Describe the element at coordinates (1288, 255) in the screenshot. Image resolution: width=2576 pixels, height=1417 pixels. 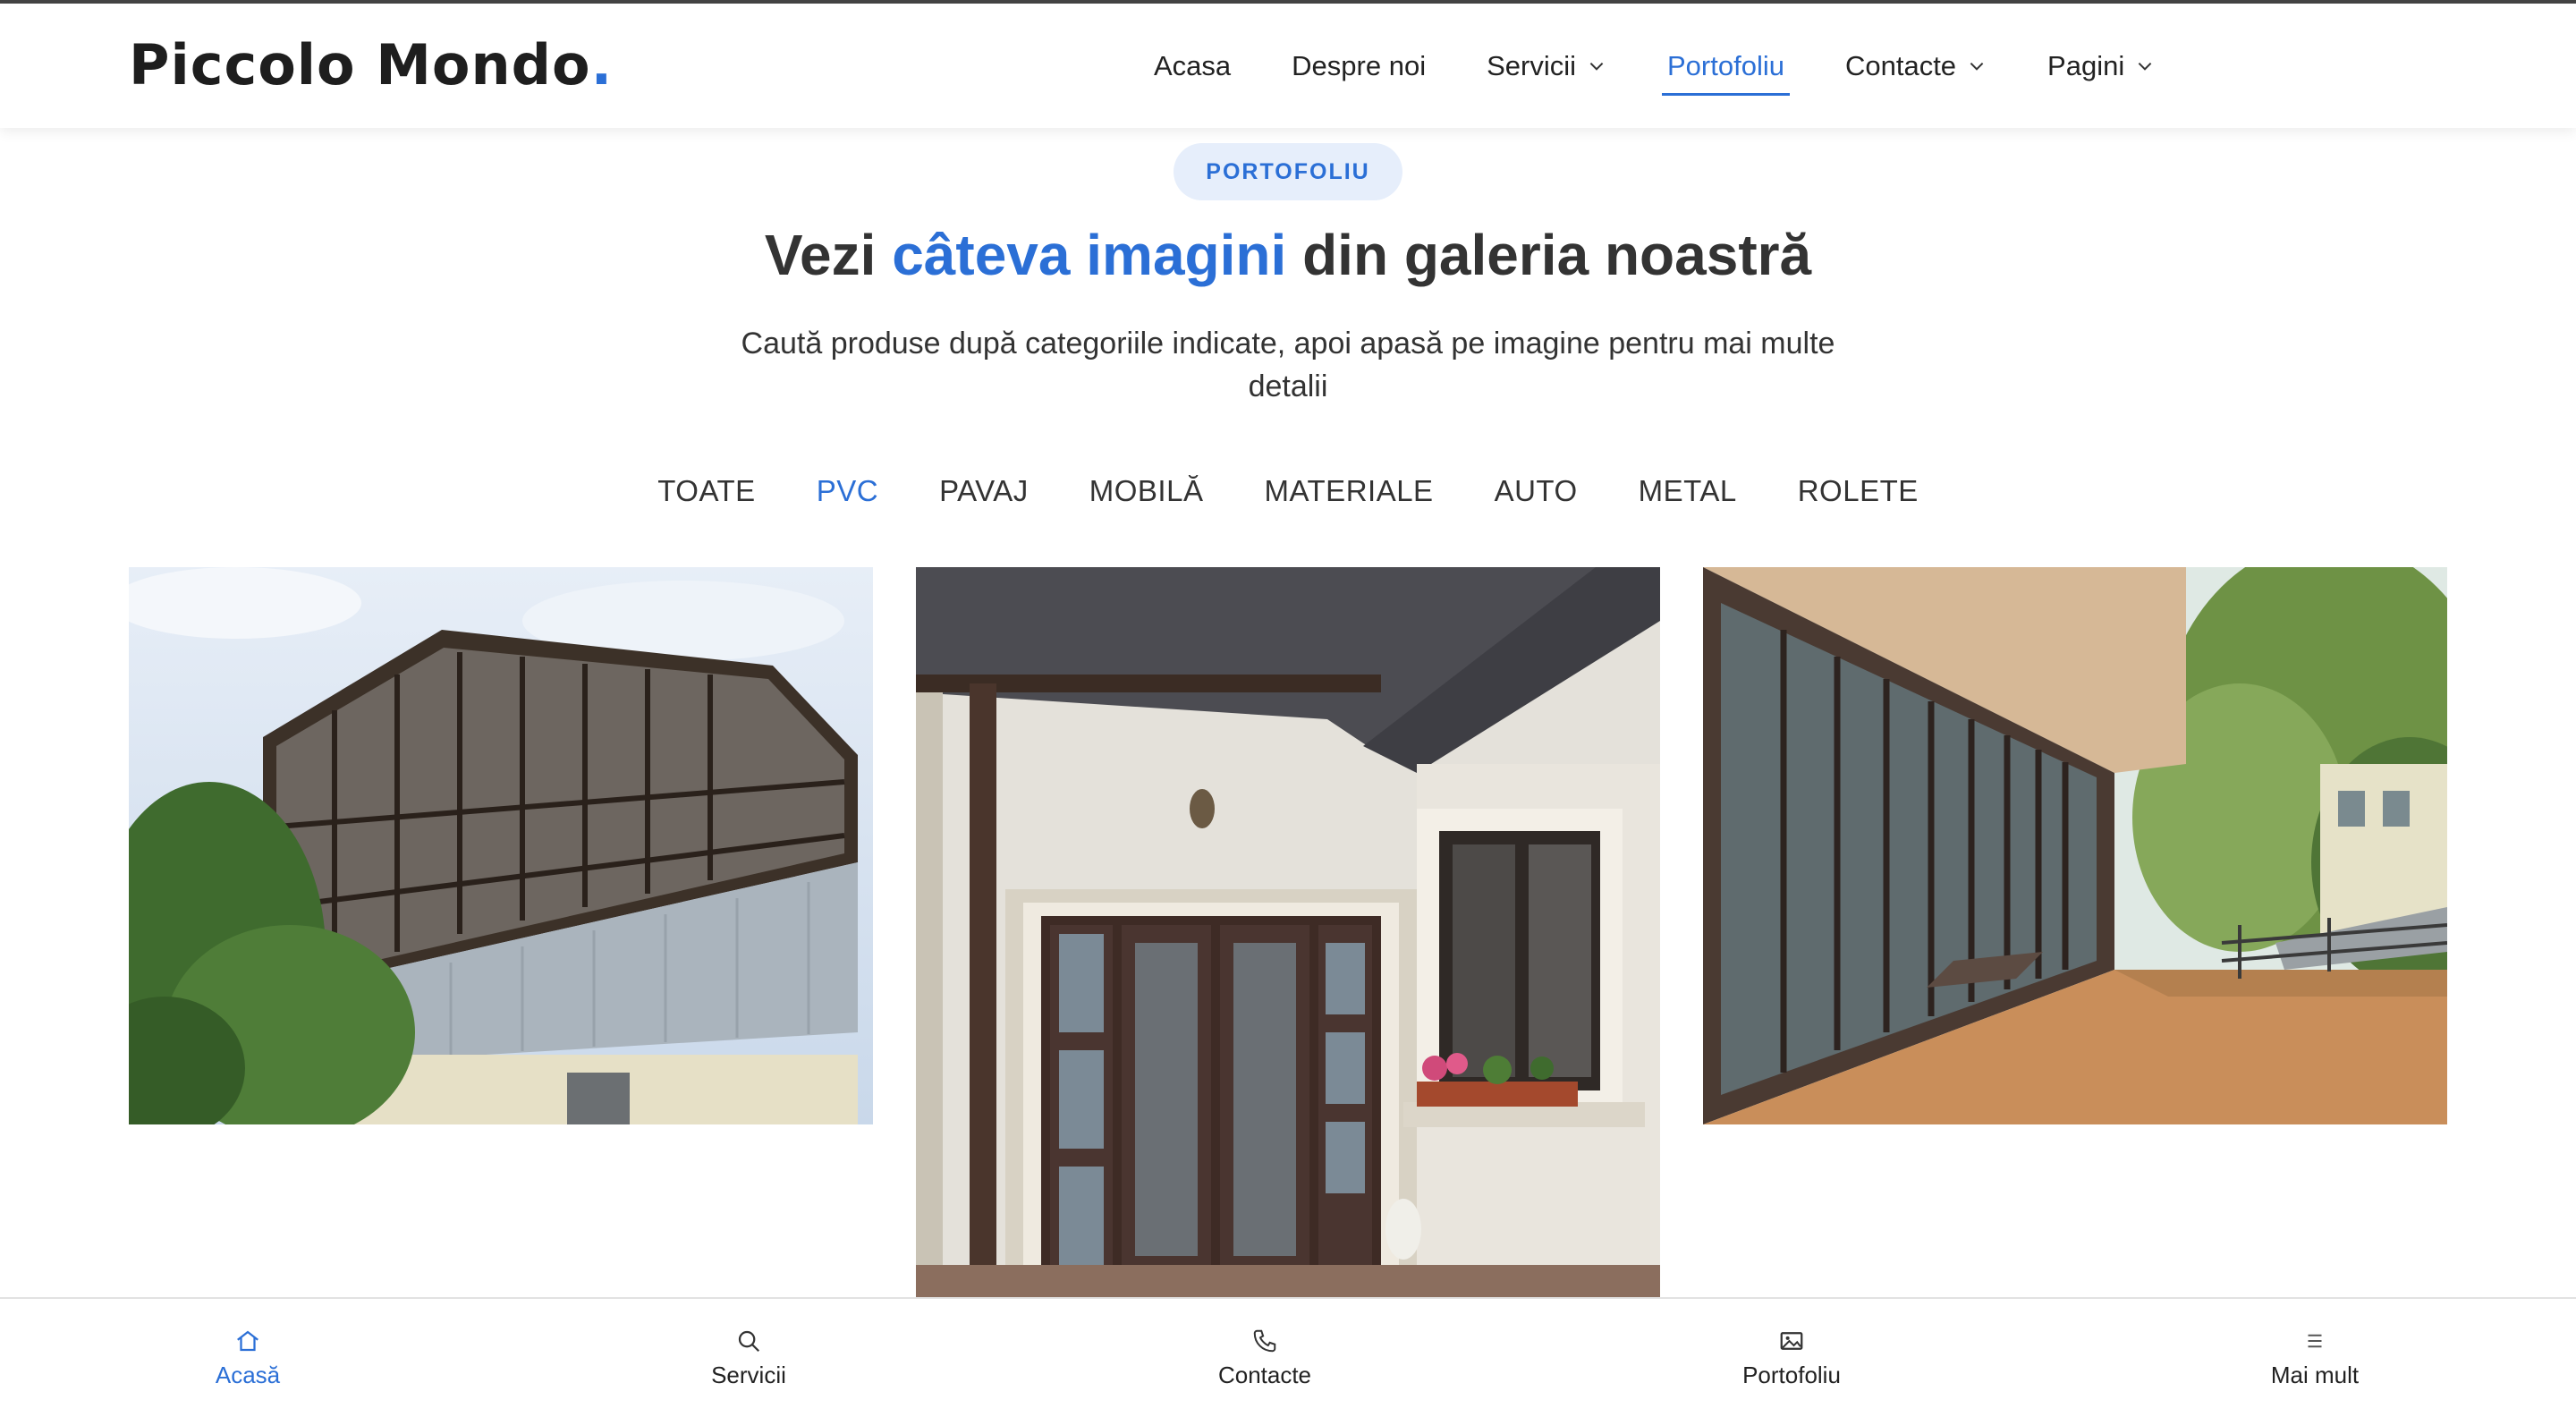
I see `section-title: Vezi câteva imagini din galeria noastră` at that location.